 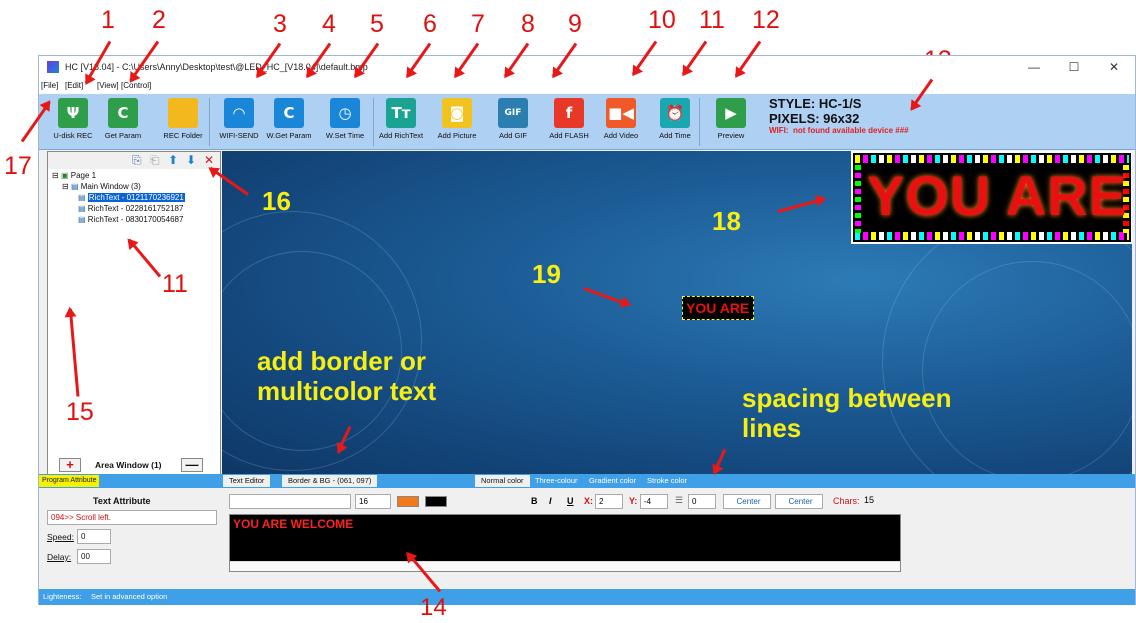 I want to click on tree-item: ▤ RichText - 0830170054687, so click(x=118, y=219).